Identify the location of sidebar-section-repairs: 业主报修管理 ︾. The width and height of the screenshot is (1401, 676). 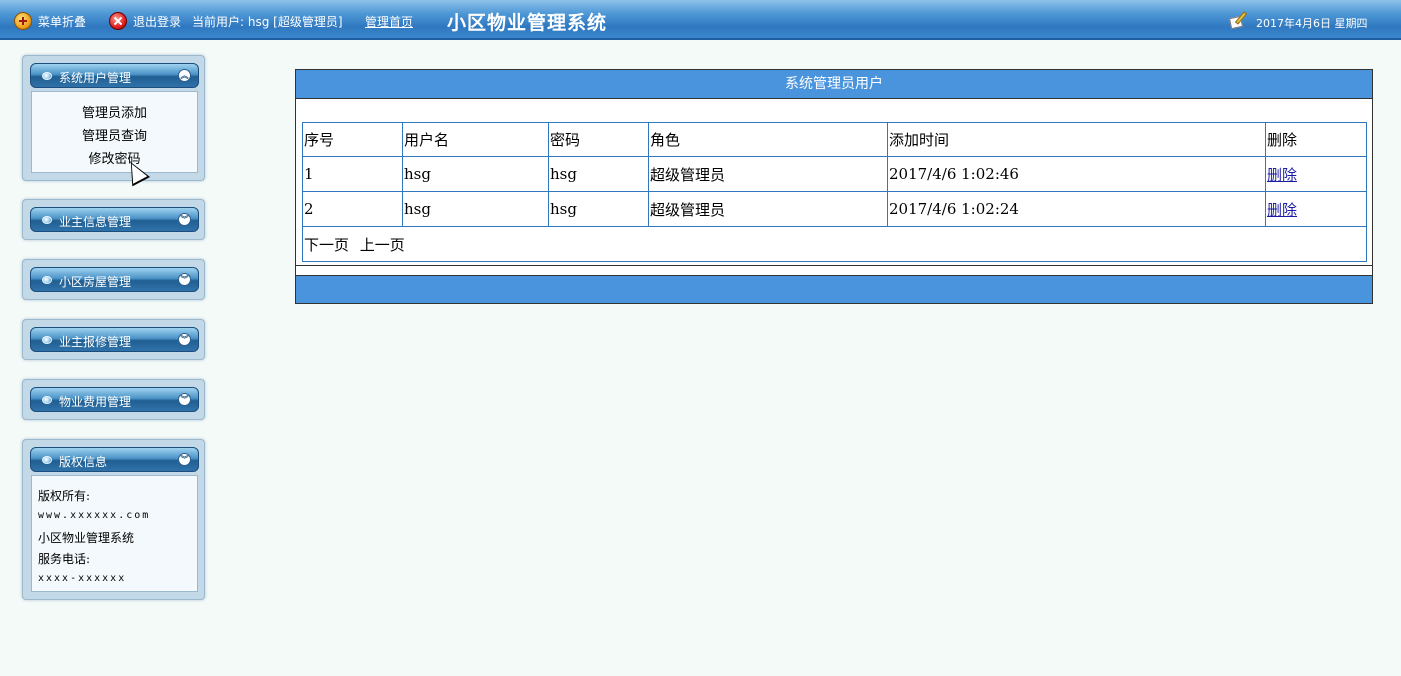
(113, 339).